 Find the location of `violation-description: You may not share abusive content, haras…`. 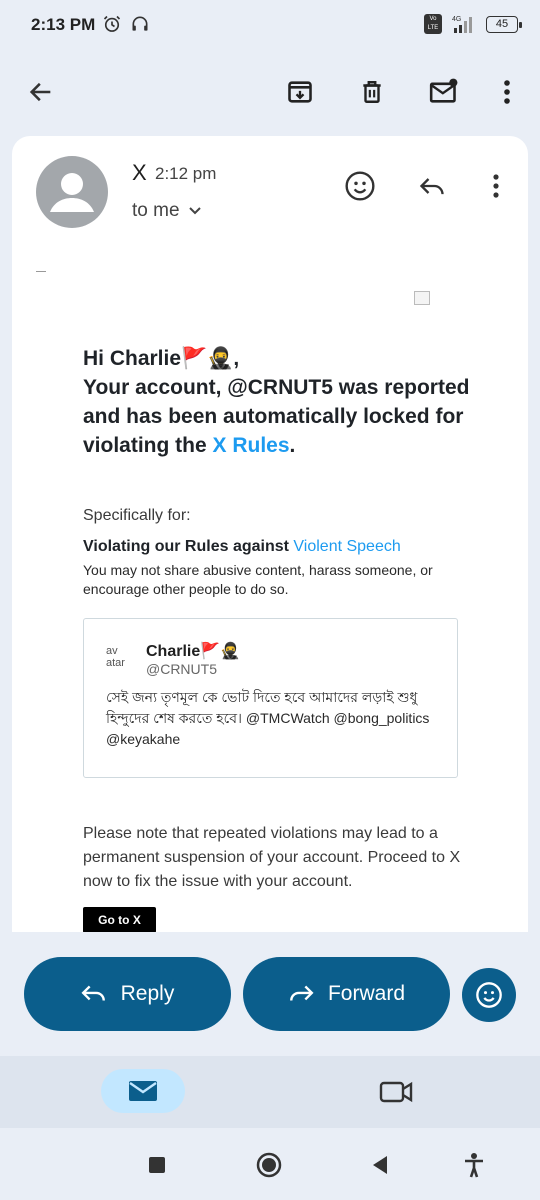

violation-description: You may not share abusive content, haras… is located at coordinates (258, 579).